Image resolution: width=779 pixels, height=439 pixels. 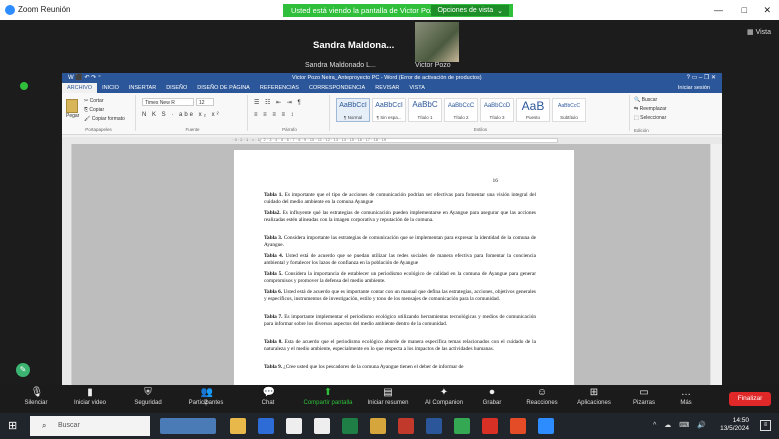 I want to click on minimize-button: —, so click(x=718, y=10).